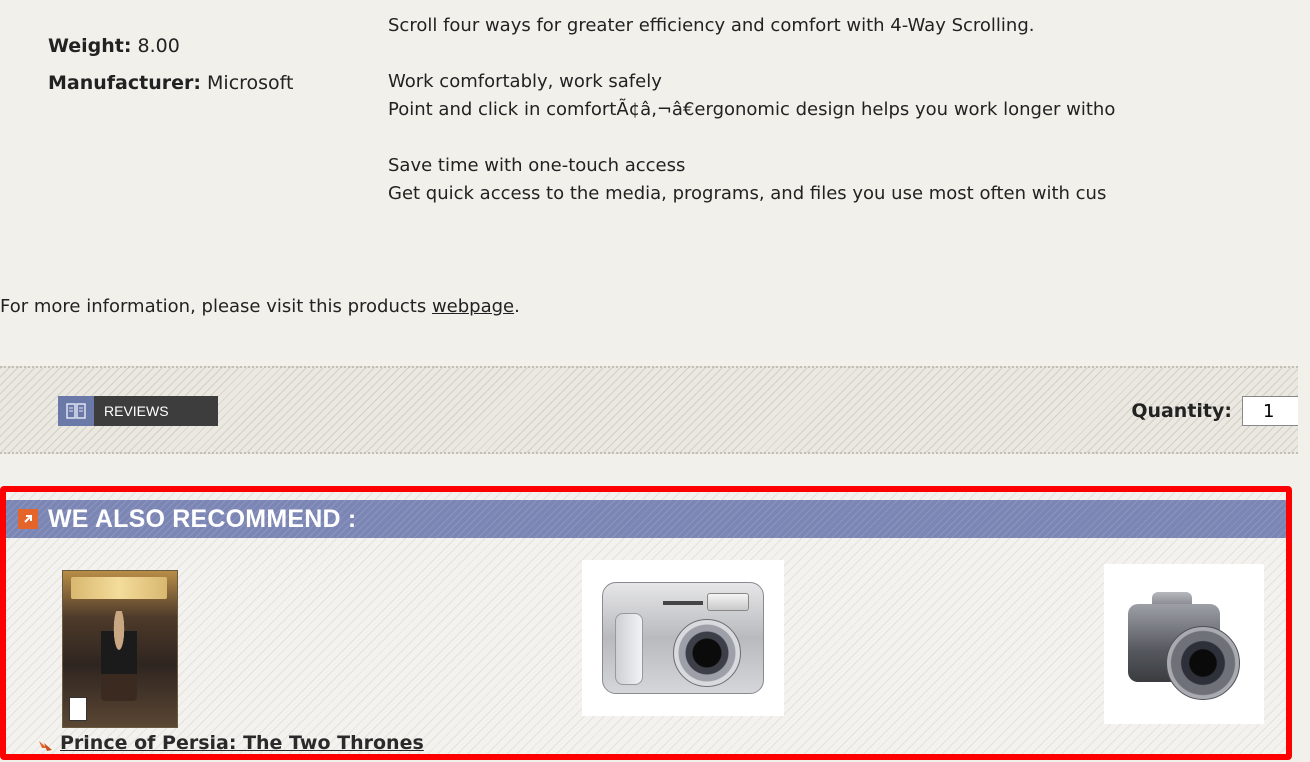 This screenshot has width=1310, height=762. I want to click on quantity-input, so click(1270, 411).